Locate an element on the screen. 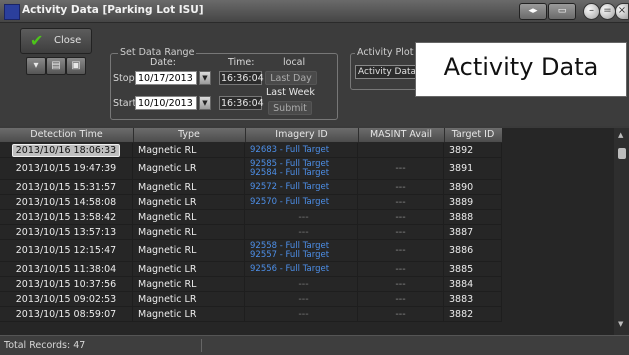 The width and height of the screenshot is (629, 355). imagery-link: 92556 - Full Target is located at coordinates (289, 269).